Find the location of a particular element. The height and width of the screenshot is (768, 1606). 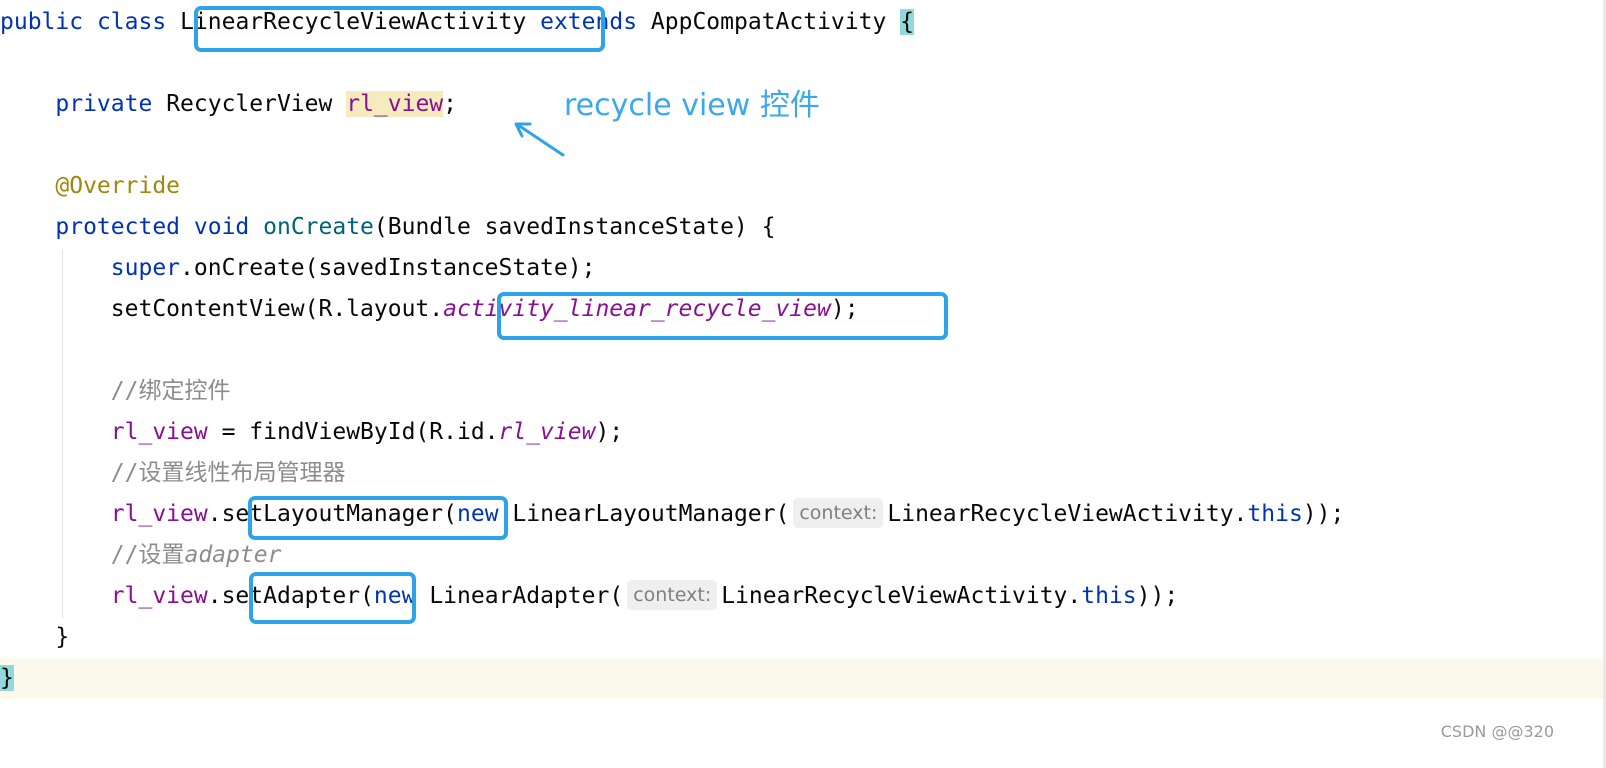

field-type: RecyclerView is located at coordinates (249, 104).